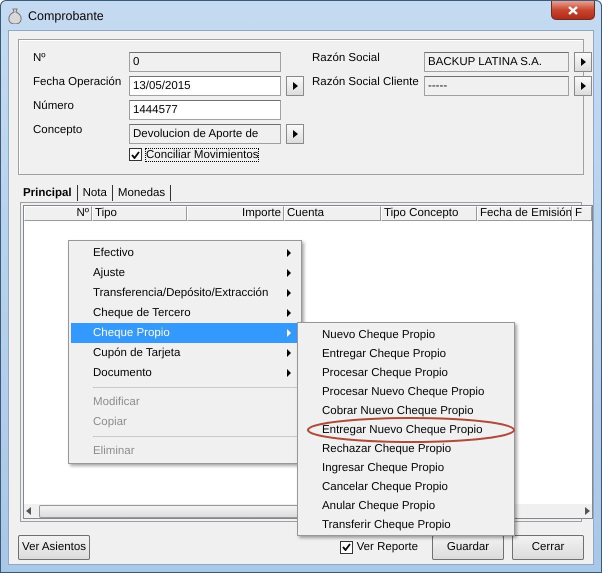 Image resolution: width=602 pixels, height=573 pixels. I want to click on field-label: Razón Social, so click(346, 58).